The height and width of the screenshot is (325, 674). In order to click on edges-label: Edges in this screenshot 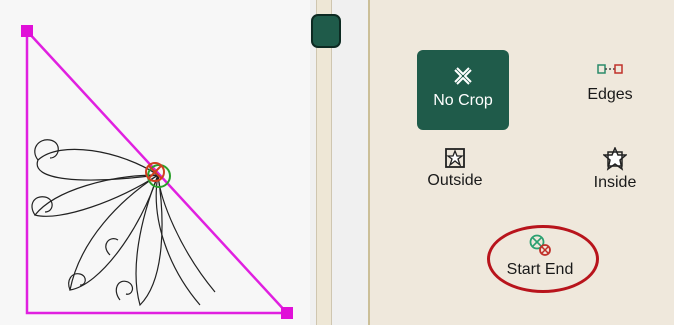, I will do `click(610, 94)`.